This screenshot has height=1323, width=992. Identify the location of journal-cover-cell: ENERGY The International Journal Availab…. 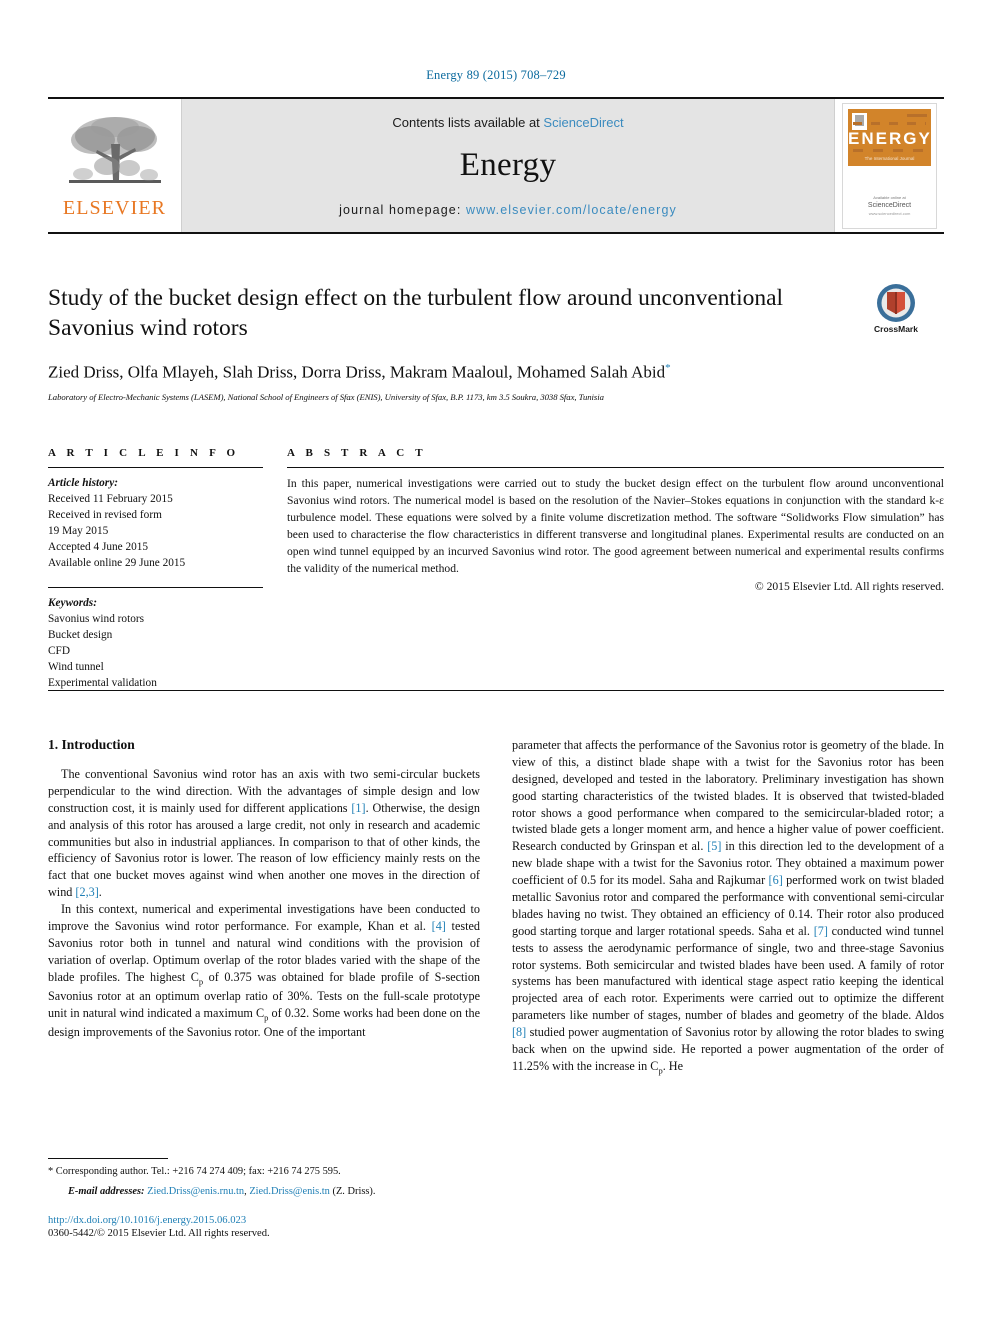
(889, 165).